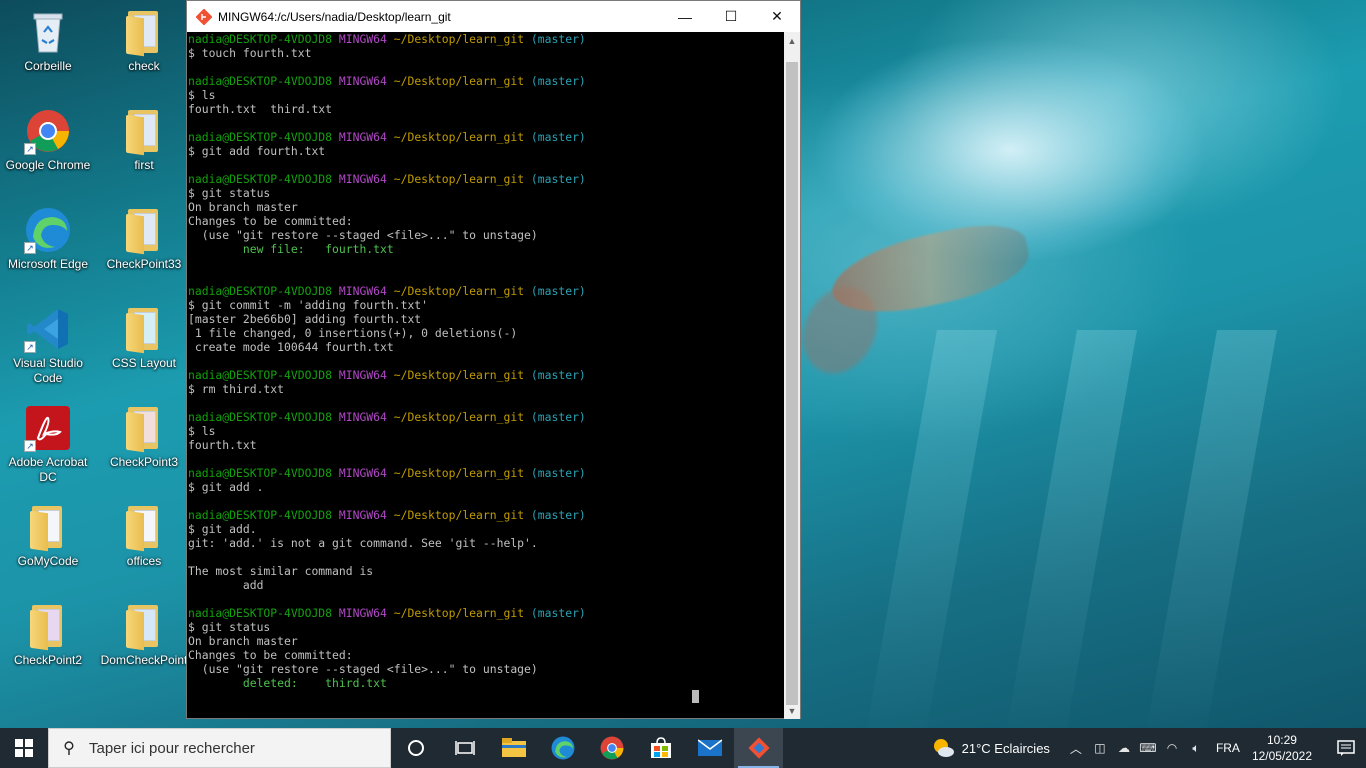 This screenshot has height=768, width=1366. Describe the element at coordinates (777, 16) in the screenshot. I see `close-button: ✕` at that location.